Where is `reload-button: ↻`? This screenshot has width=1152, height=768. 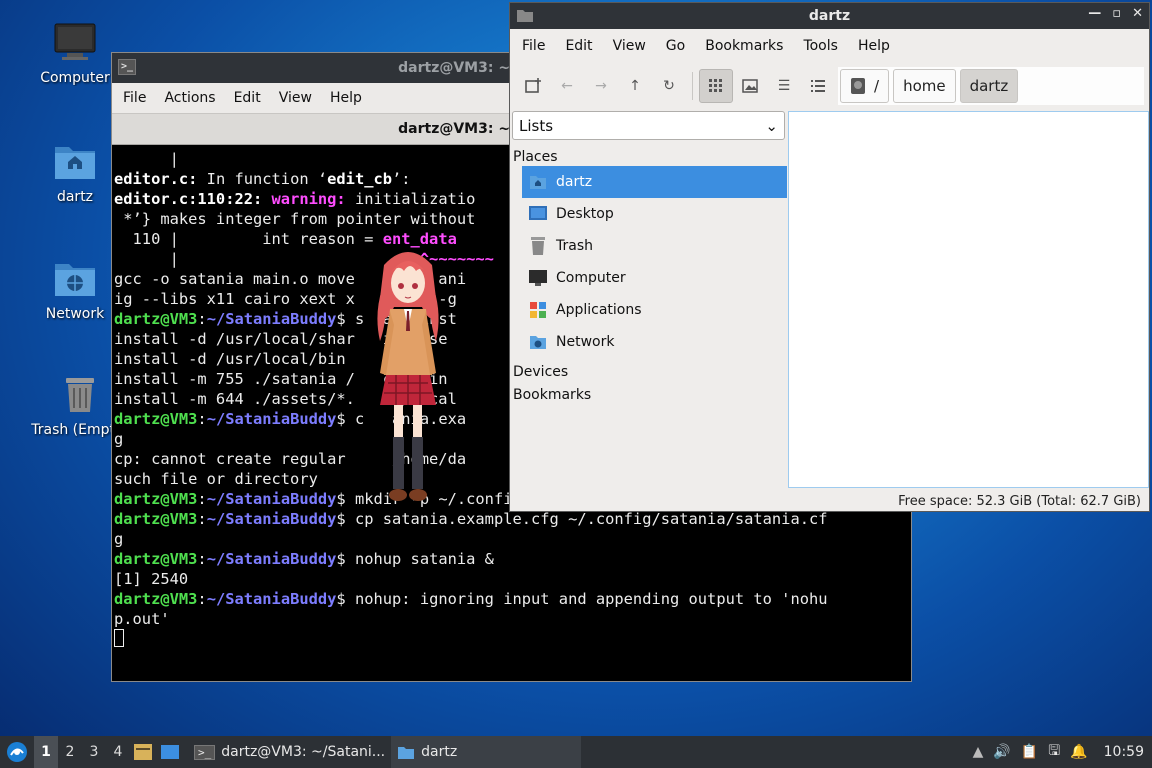 reload-button: ↻ is located at coordinates (669, 86).